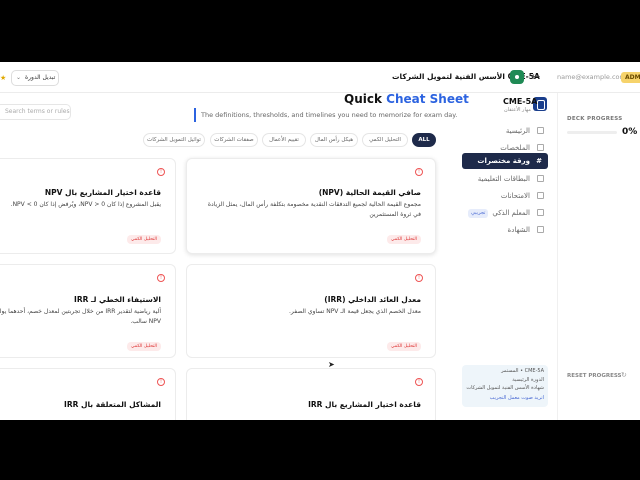  Describe the element at coordinates (35, 112) in the screenshot. I see `search-input: Search terms or rules` at that location.